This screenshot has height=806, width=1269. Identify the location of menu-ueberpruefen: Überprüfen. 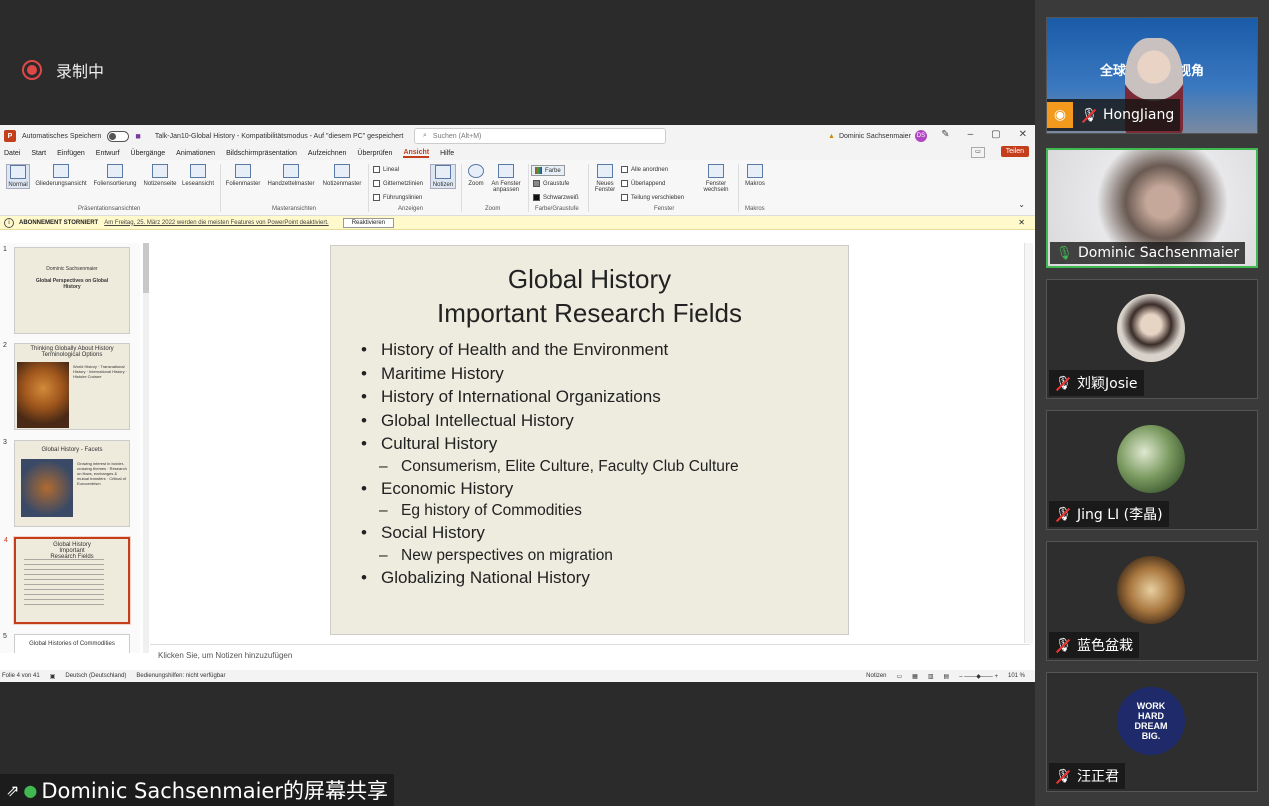
(374, 153).